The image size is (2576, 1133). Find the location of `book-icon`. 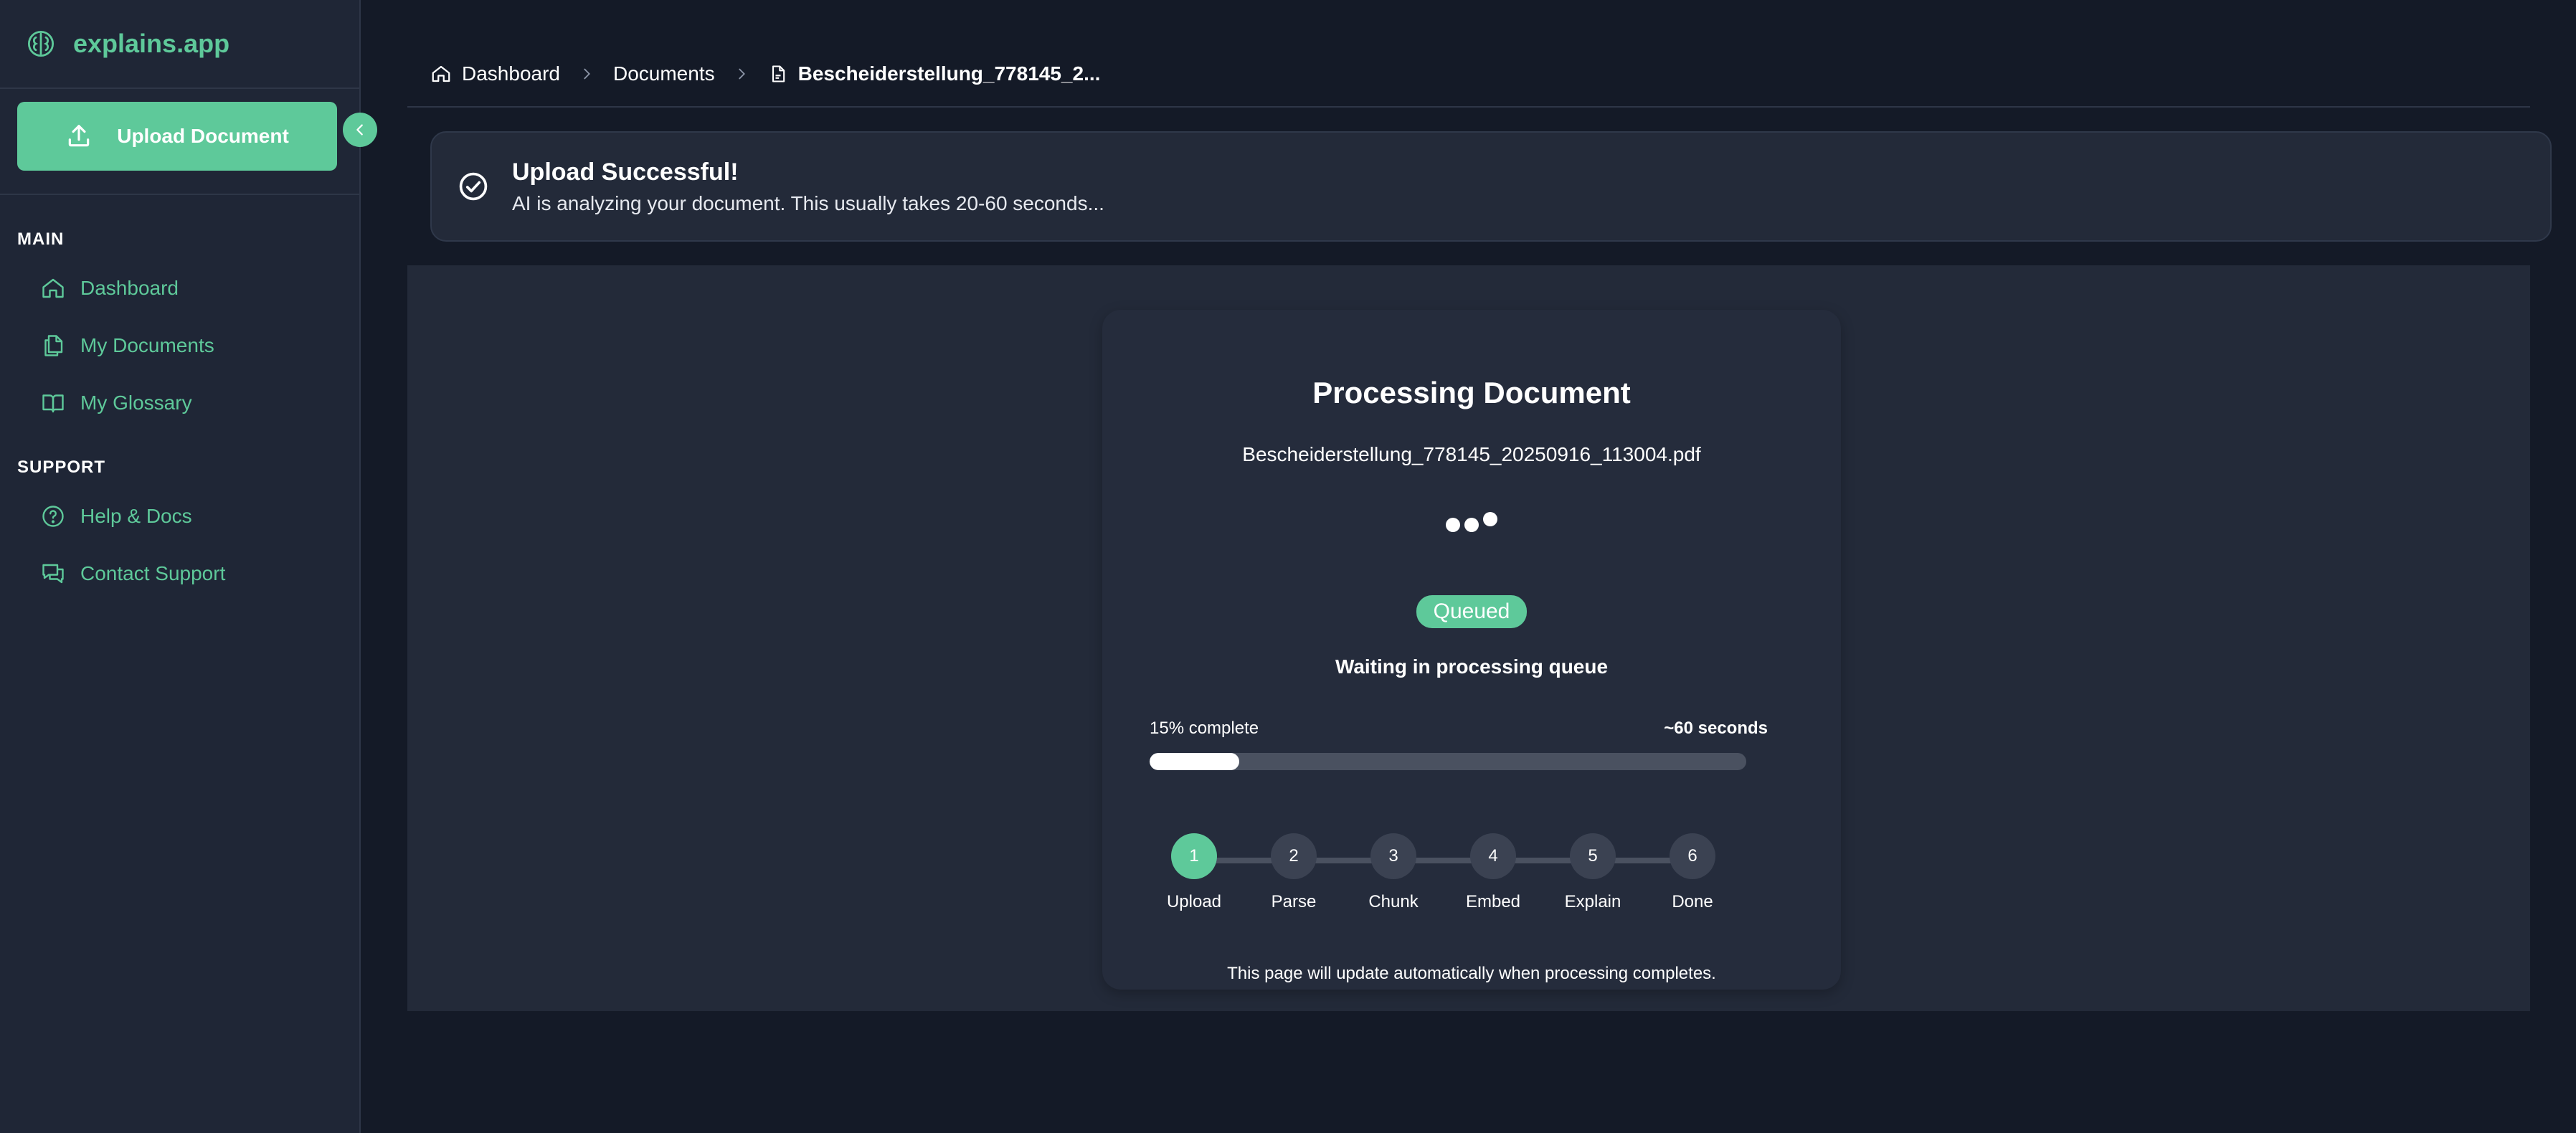

book-icon is located at coordinates (53, 404).